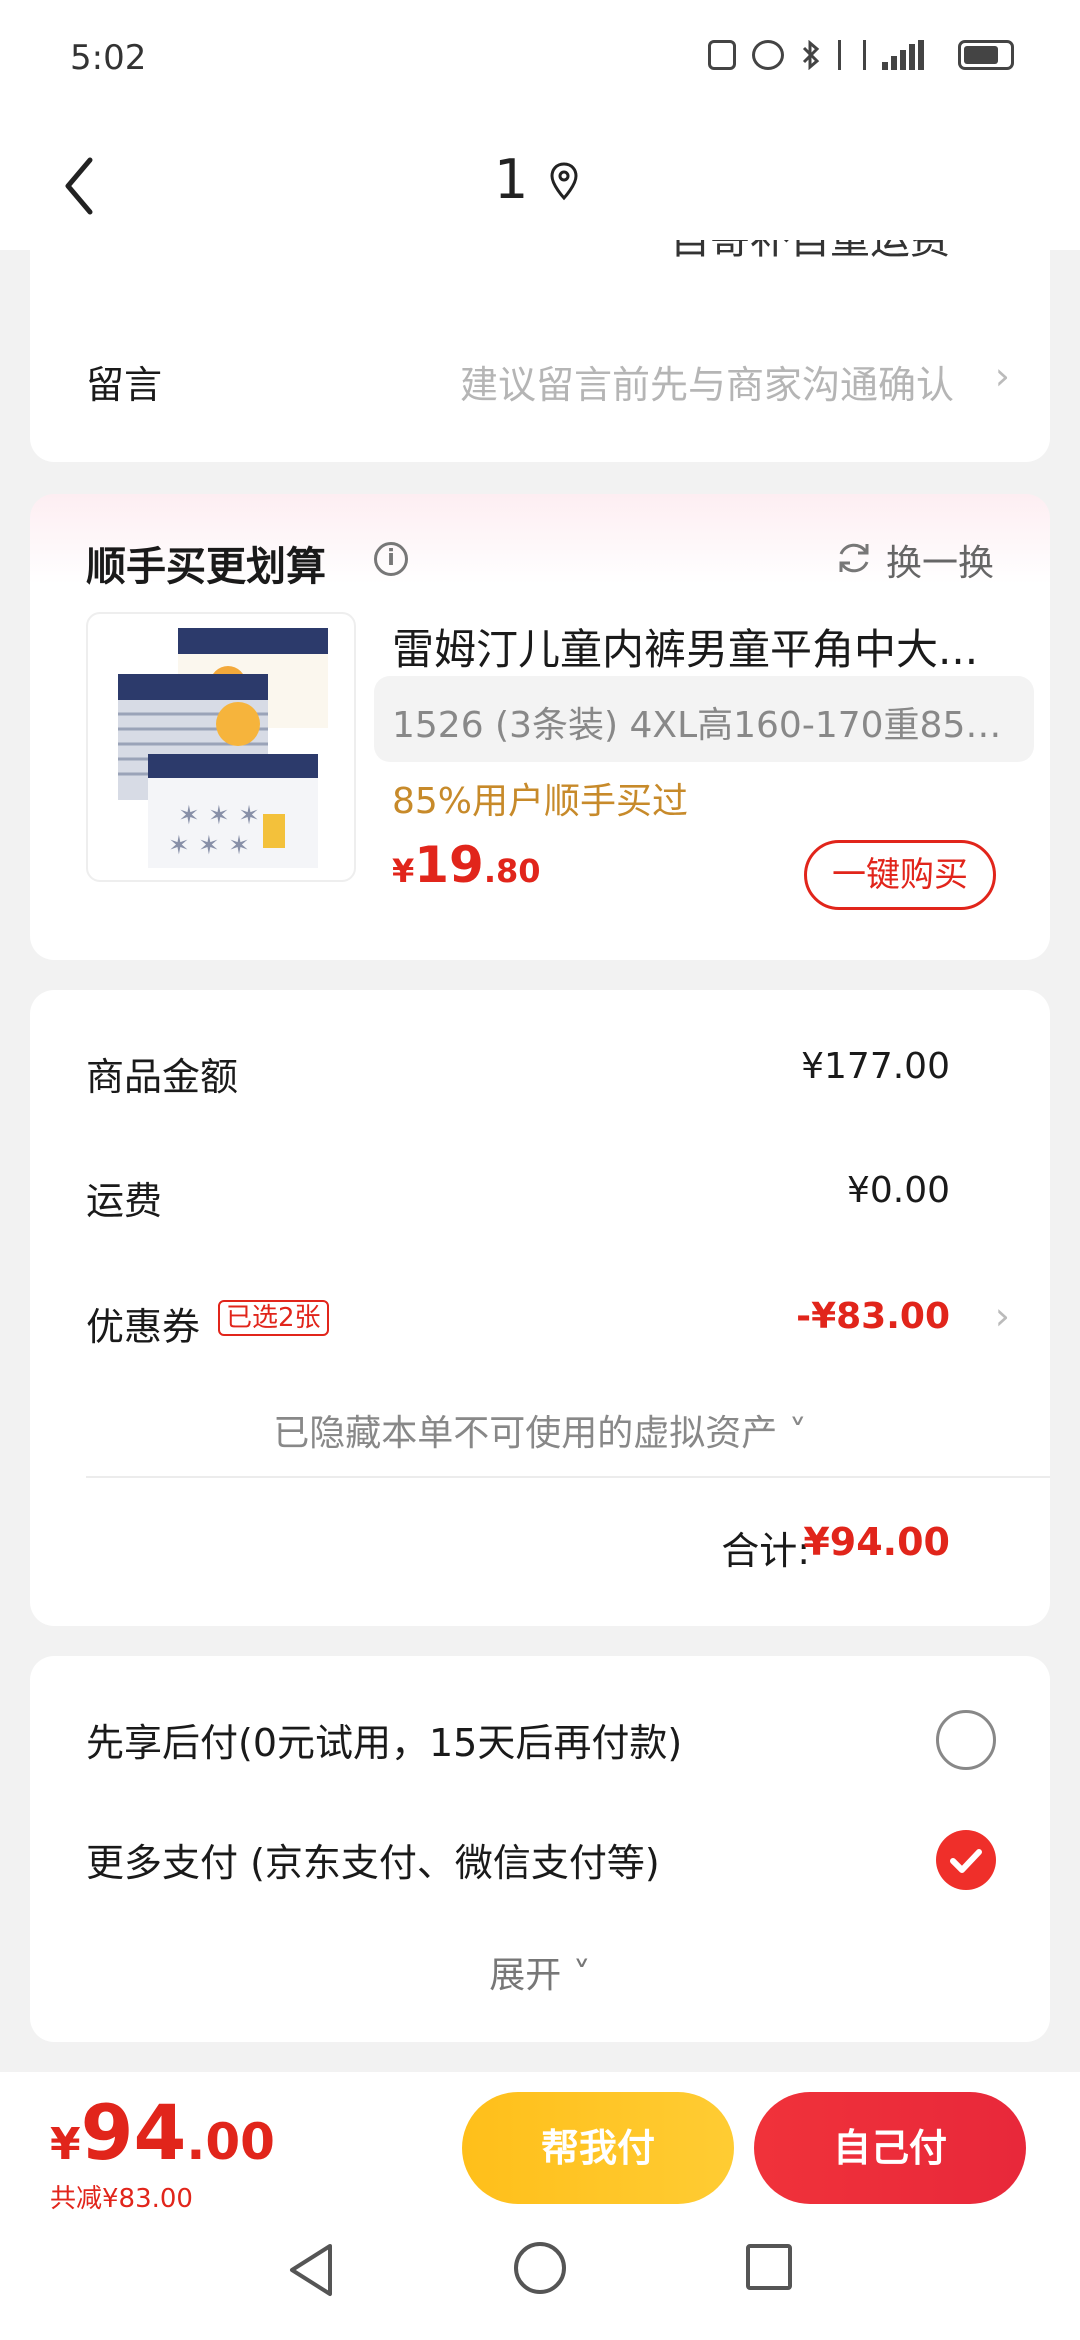 The width and height of the screenshot is (1080, 2340). Describe the element at coordinates (449, 865) in the screenshot. I see `price-integer: 19` at that location.